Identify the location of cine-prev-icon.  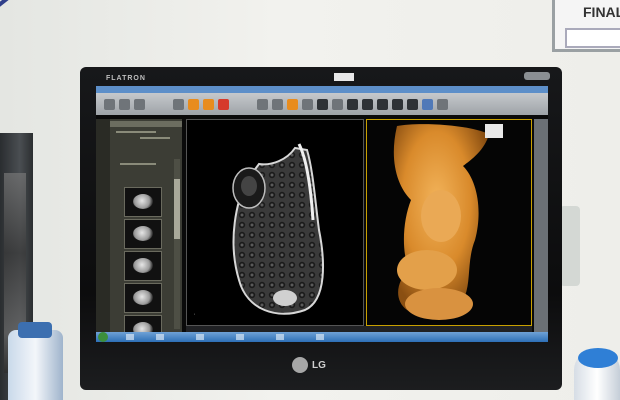
(367, 104).